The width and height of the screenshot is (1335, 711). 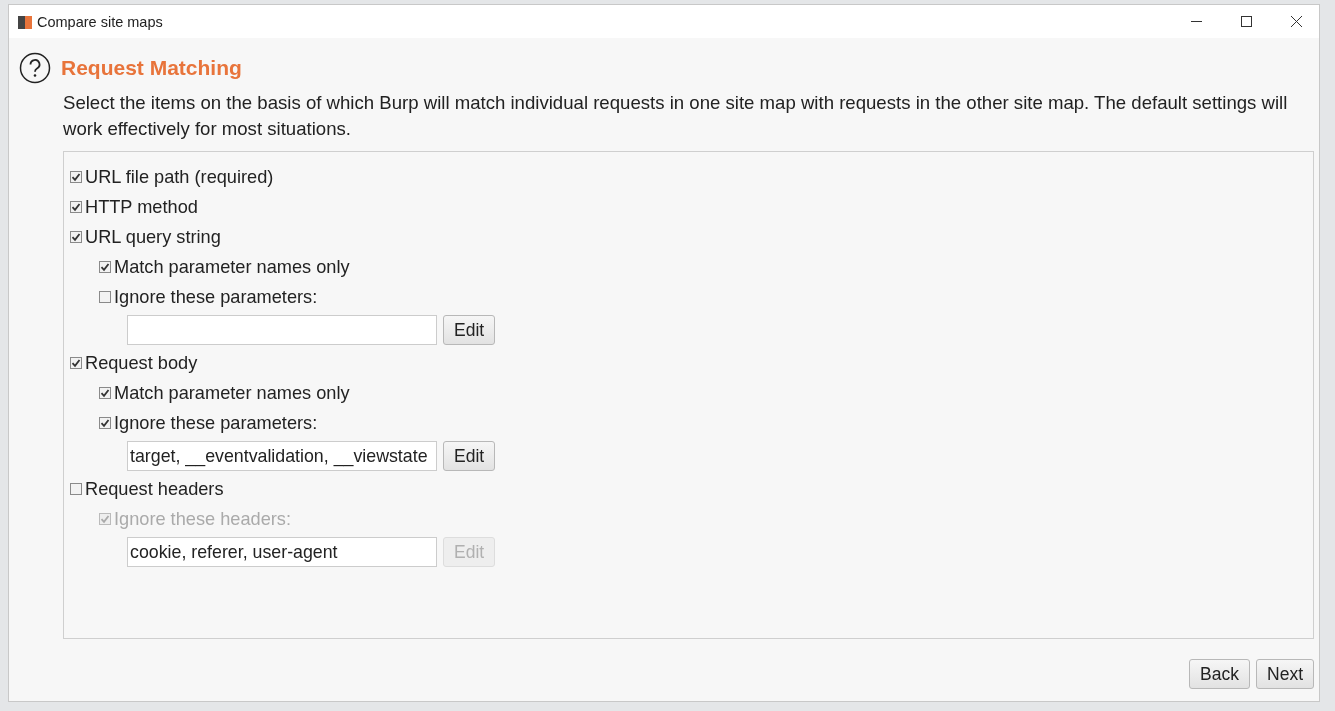 What do you see at coordinates (100, 21) in the screenshot?
I see `window-title: Compare site maps` at bounding box center [100, 21].